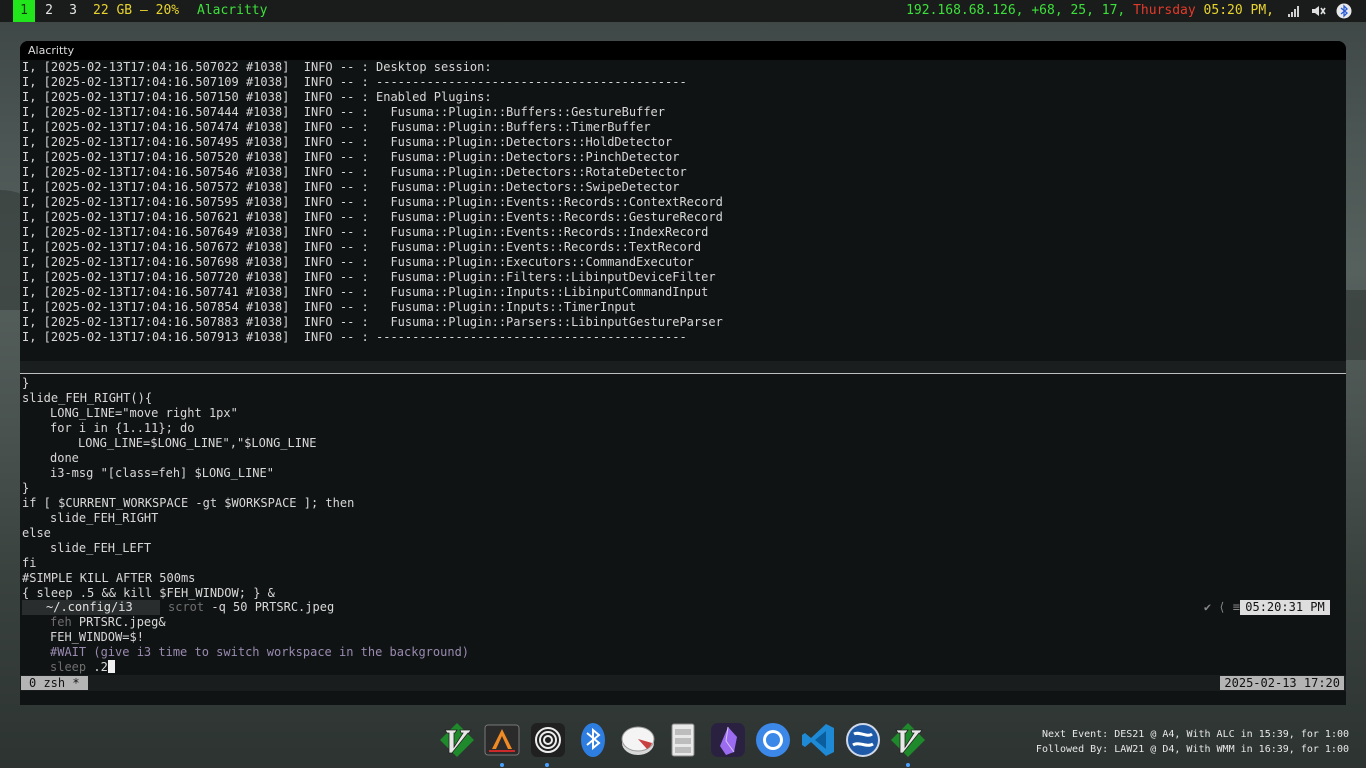  Describe the element at coordinates (1285, 607) in the screenshot. I see `prompt-time: 05:20:31 PM` at that location.